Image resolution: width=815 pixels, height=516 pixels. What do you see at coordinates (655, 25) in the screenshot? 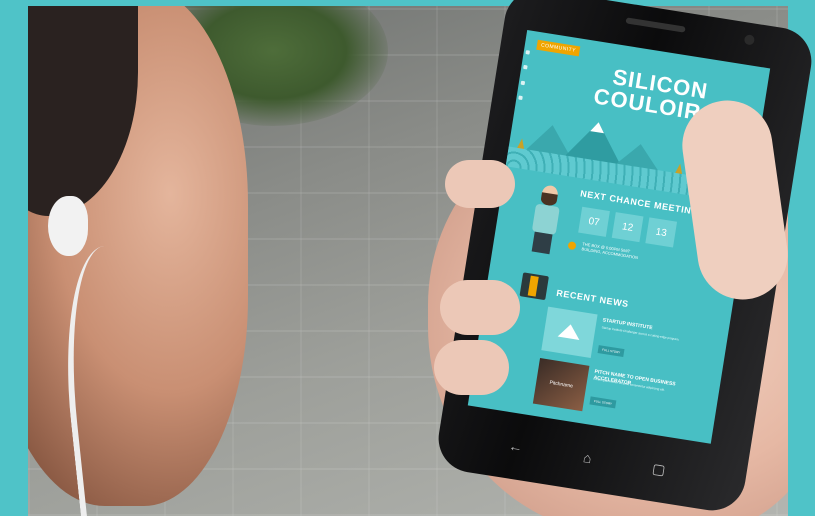
I see `phone-speaker` at bounding box center [655, 25].